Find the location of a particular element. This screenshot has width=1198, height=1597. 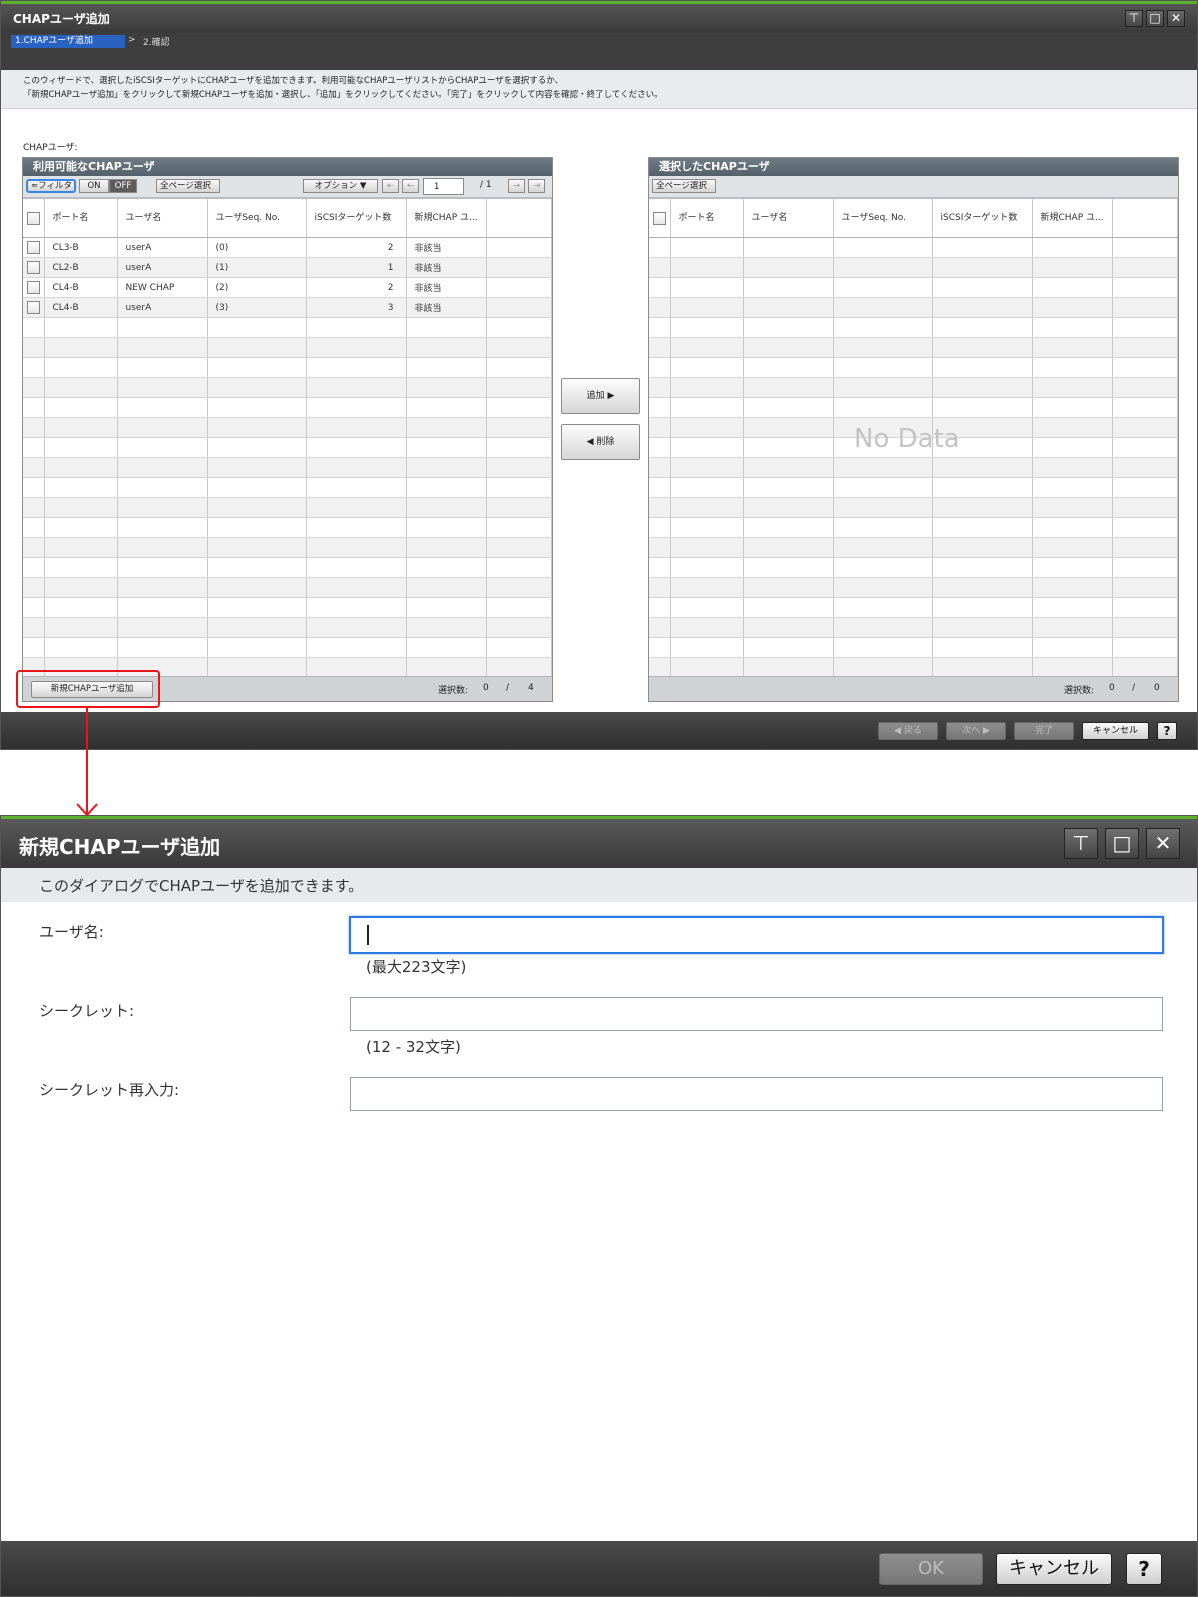

filter-button: ≈フィルタ is located at coordinates (51, 186).